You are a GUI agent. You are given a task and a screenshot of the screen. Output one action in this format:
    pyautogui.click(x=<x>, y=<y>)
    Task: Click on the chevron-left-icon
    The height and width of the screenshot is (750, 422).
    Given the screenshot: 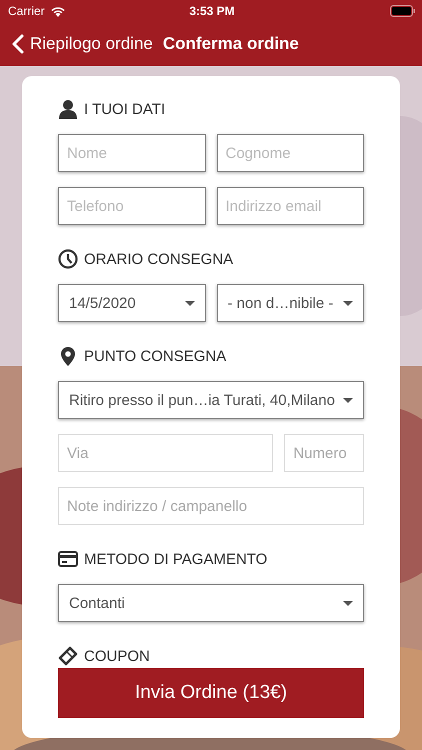 What is the action you would take?
    pyautogui.click(x=18, y=44)
    